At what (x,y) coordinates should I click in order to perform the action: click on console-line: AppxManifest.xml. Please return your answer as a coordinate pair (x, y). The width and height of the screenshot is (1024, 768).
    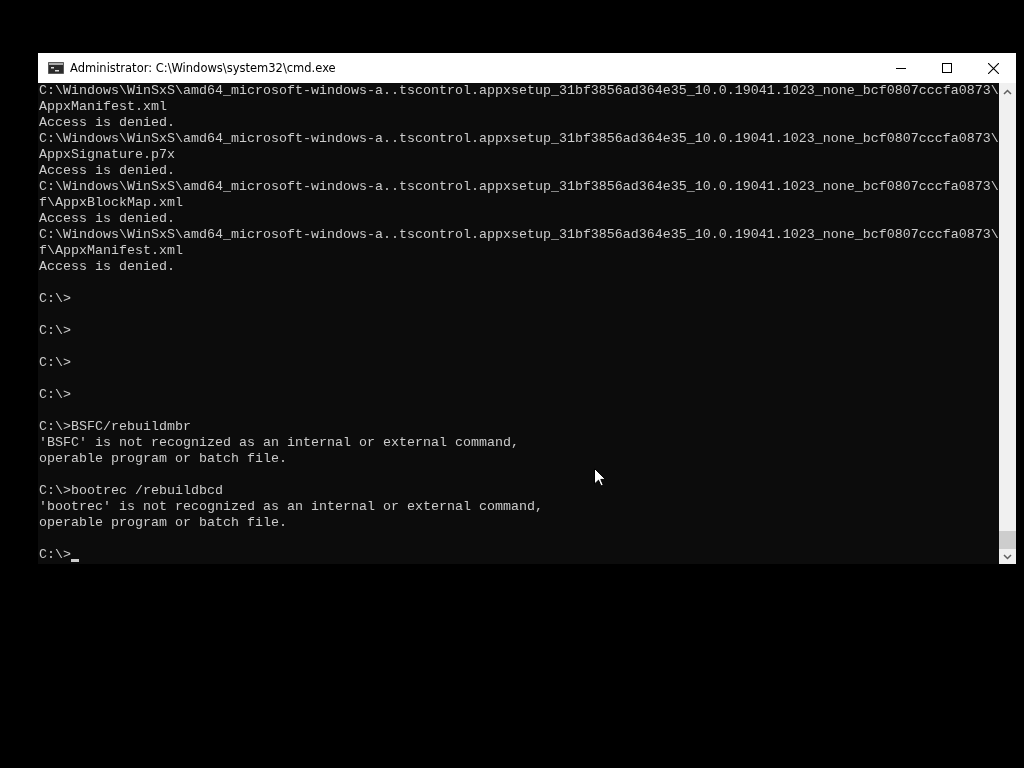
    Looking at the image, I should click on (103, 107).